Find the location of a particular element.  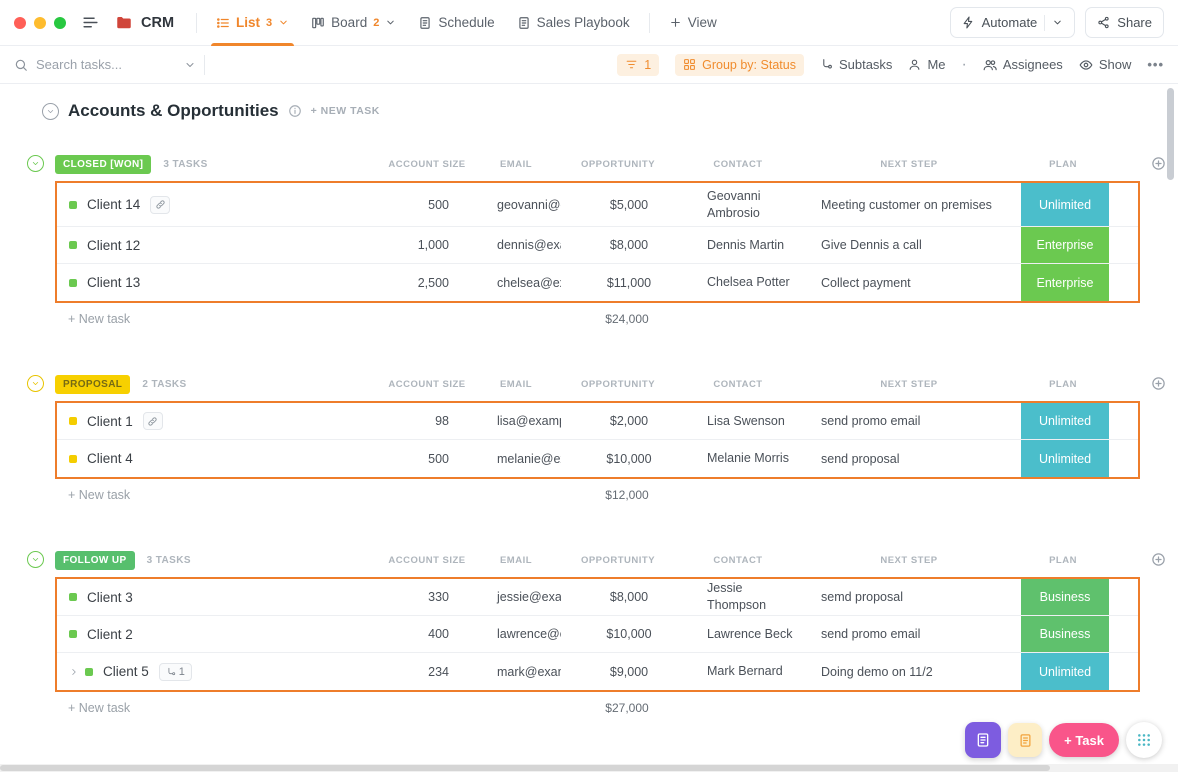

status-badge: CLOSED [WON] is located at coordinates (103, 164).